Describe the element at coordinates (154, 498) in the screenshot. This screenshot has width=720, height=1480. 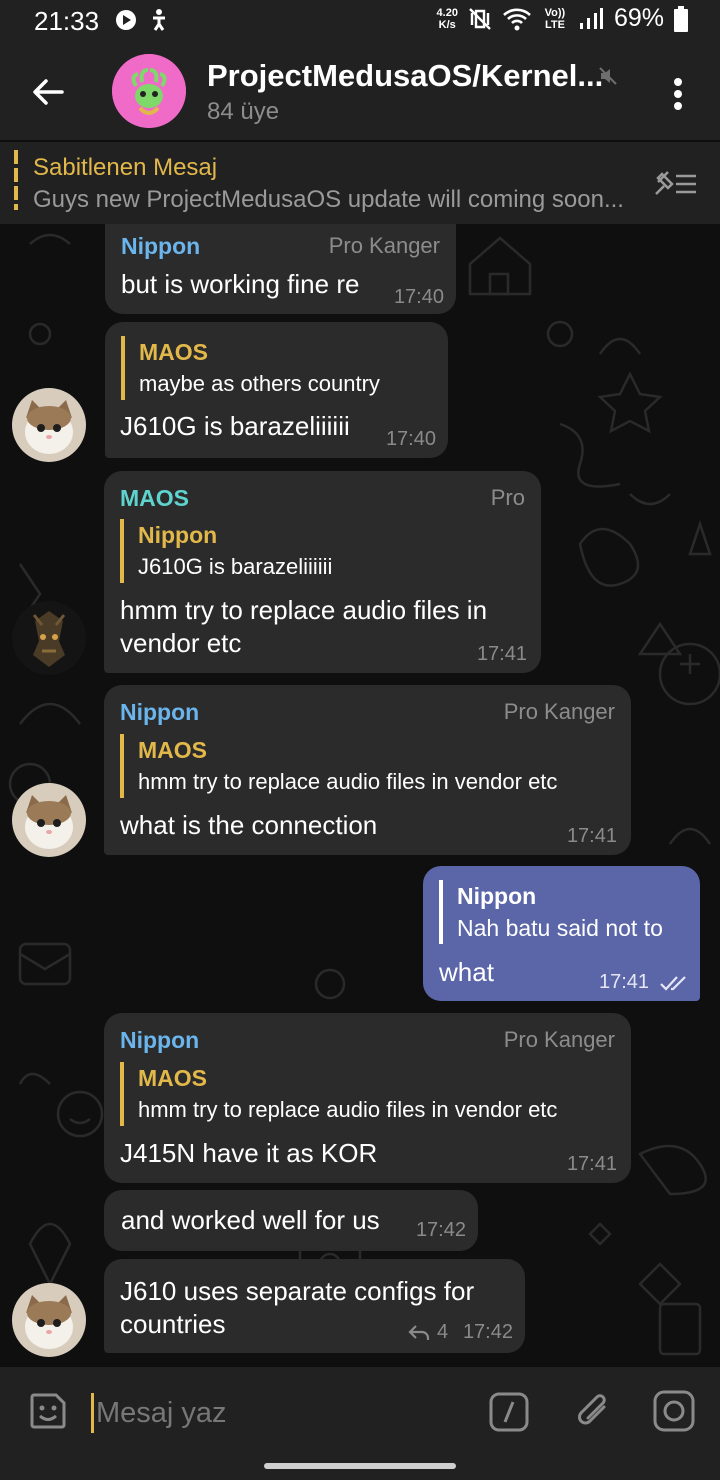
I see `sender-name: MAOS` at that location.